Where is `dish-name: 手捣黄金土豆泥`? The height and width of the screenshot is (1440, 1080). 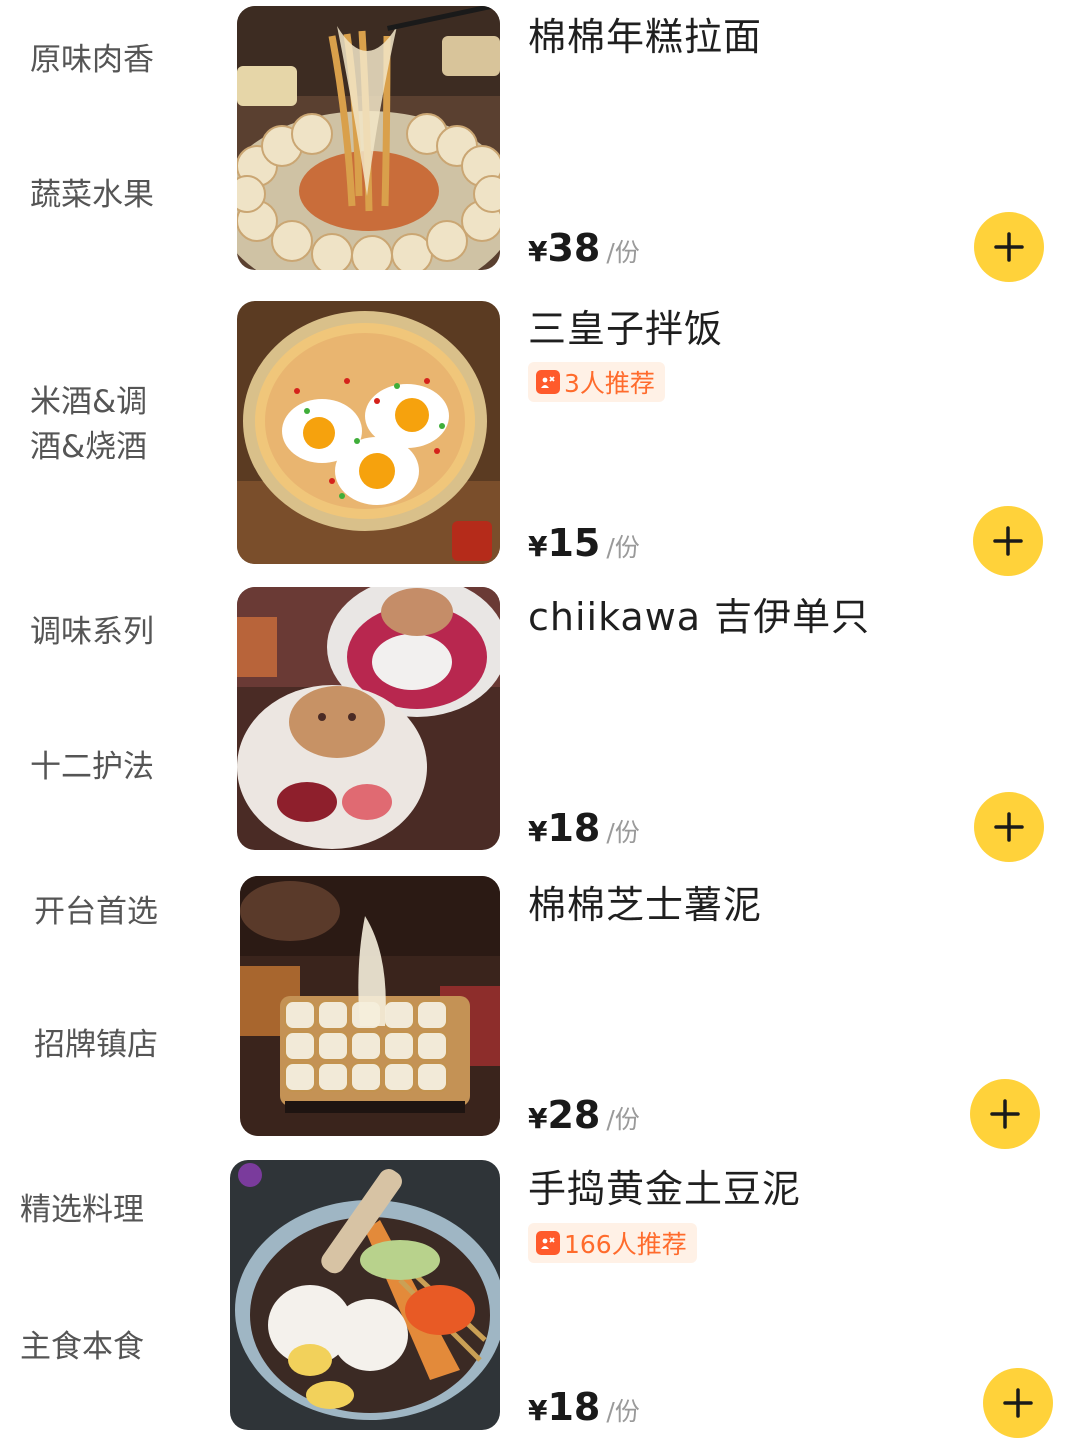 dish-name: 手捣黄金土豆泥 is located at coordinates (665, 1189).